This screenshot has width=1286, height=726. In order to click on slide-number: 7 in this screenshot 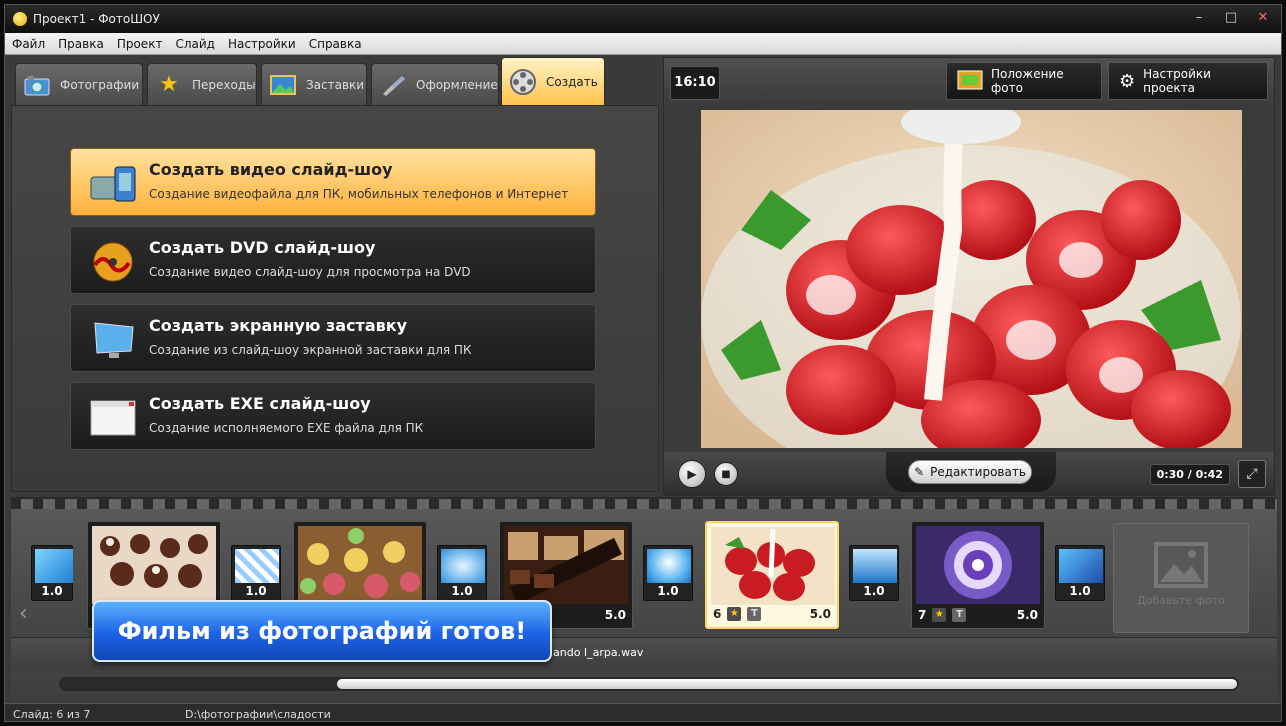, I will do `click(922, 615)`.